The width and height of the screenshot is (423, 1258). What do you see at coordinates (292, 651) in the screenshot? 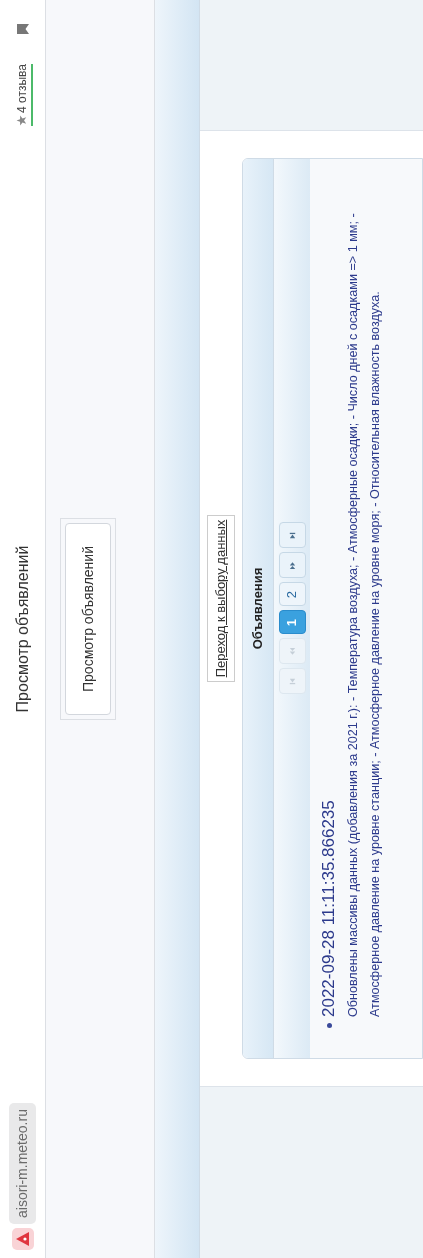
I see `double-left-arrow-icon` at bounding box center [292, 651].